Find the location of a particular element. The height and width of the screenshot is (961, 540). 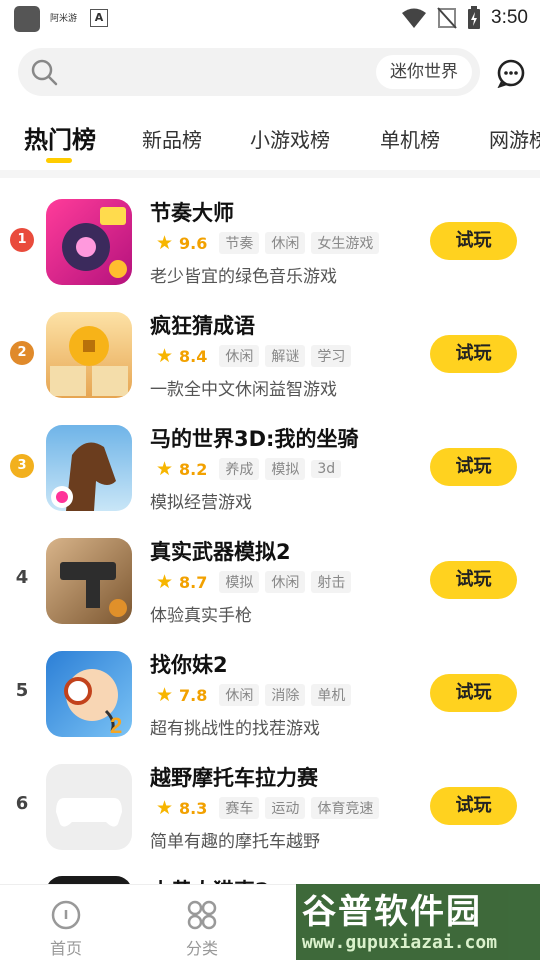

gamepad-placeholder-icon is located at coordinates (89, 812).